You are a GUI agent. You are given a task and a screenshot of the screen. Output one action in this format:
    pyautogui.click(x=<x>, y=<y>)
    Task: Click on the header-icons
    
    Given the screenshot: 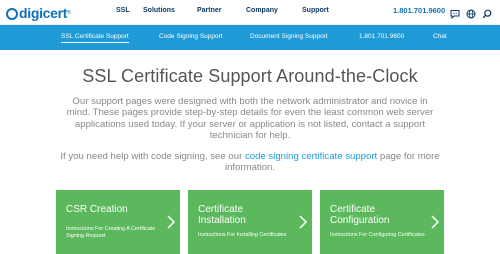 What is the action you would take?
    pyautogui.click(x=472, y=13)
    